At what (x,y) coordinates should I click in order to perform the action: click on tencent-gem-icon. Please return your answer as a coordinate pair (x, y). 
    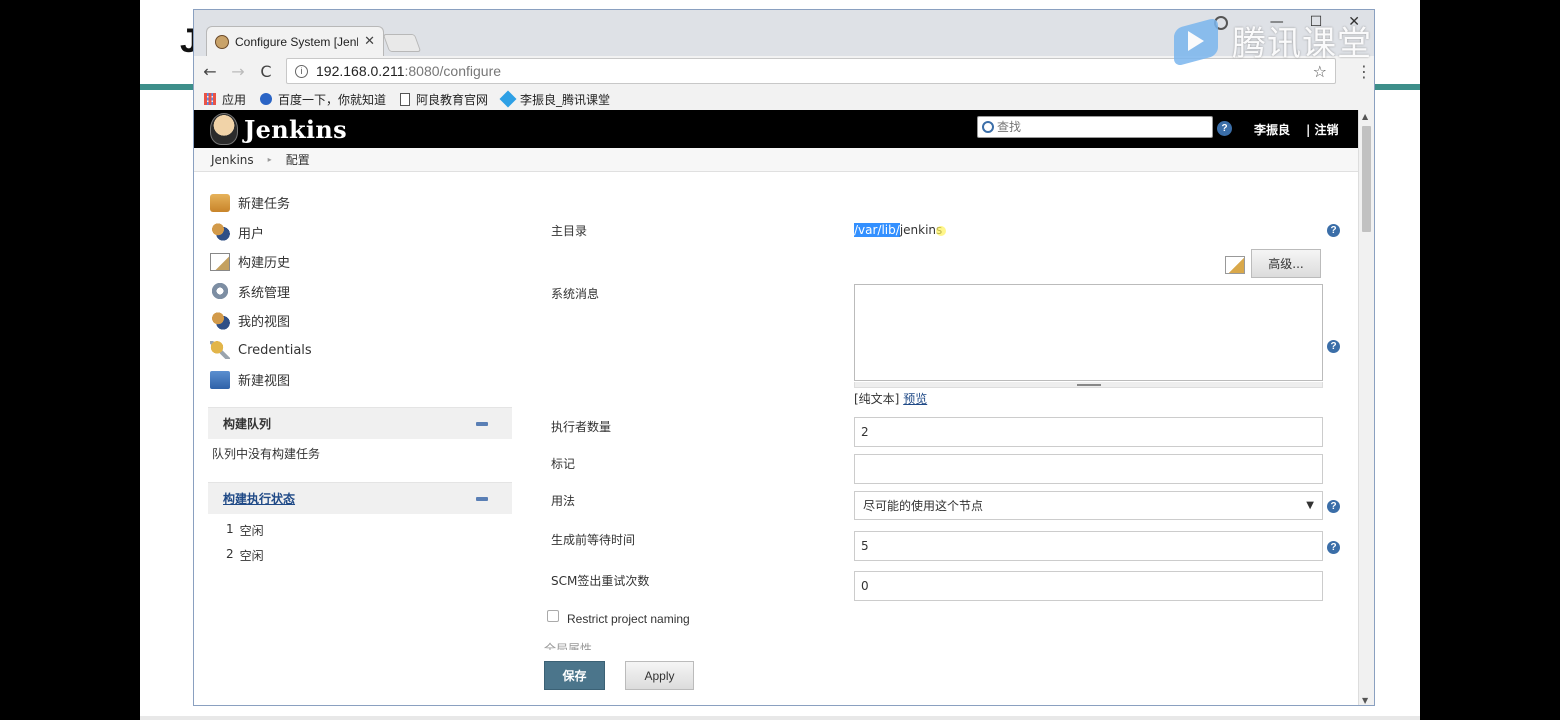
    Looking at the image, I should click on (508, 99).